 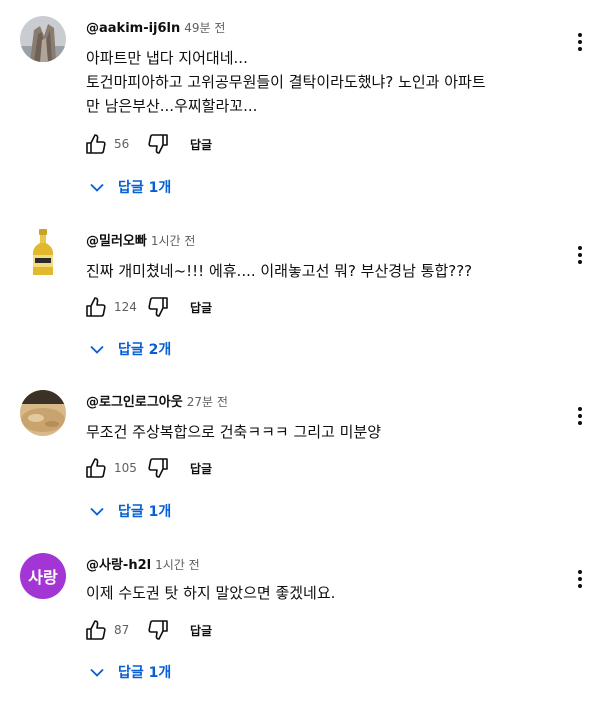 What do you see at coordinates (113, 307) in the screenshot?
I see `like-button: 124` at bounding box center [113, 307].